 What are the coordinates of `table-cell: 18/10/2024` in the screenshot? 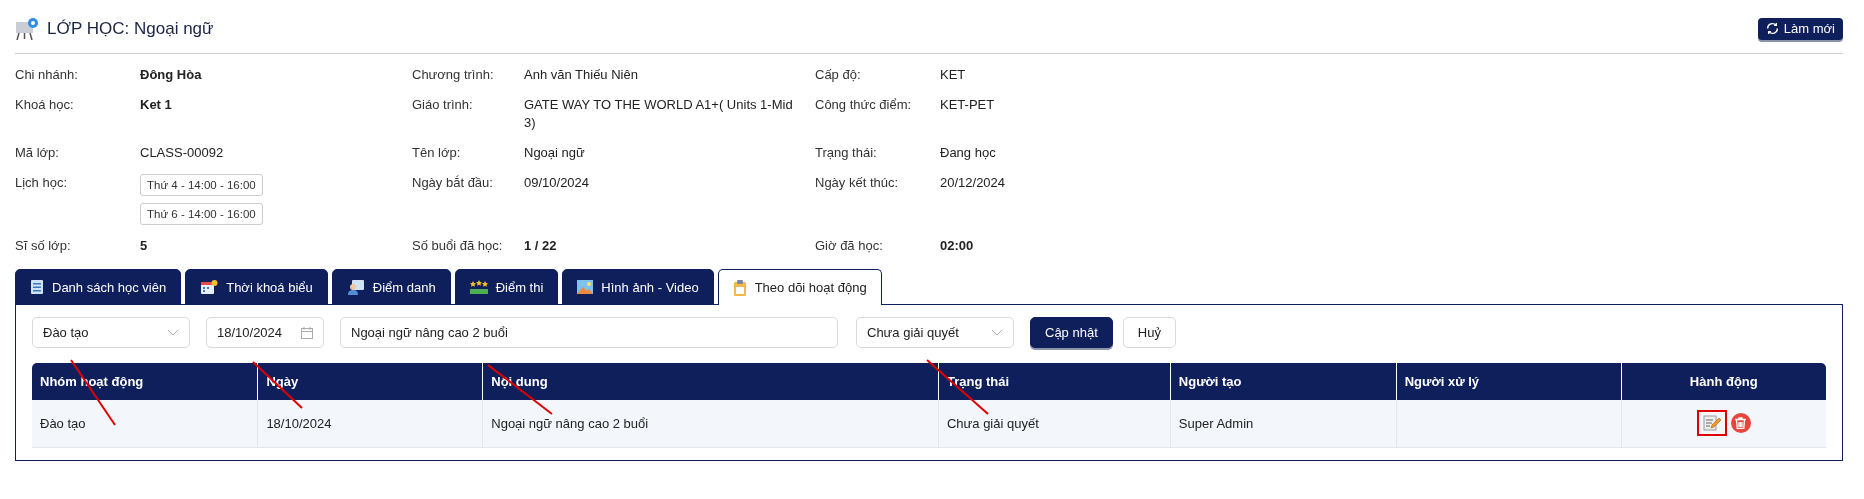 It's located at (370, 423).